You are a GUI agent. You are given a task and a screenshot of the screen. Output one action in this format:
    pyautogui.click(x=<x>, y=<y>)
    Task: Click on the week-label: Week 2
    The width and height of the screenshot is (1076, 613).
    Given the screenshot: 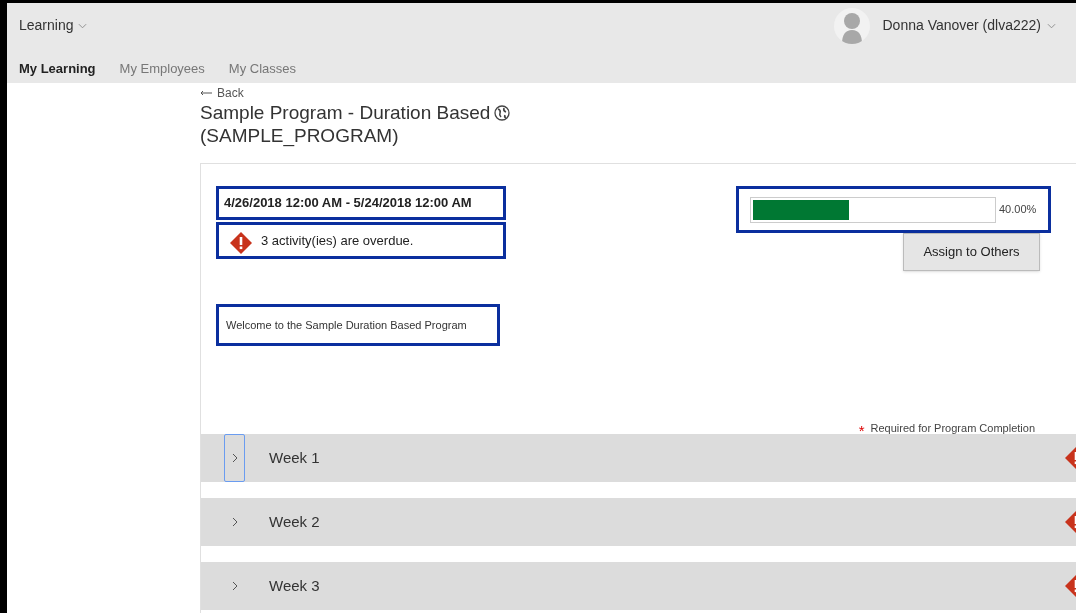 What is the action you would take?
    pyautogui.click(x=294, y=521)
    